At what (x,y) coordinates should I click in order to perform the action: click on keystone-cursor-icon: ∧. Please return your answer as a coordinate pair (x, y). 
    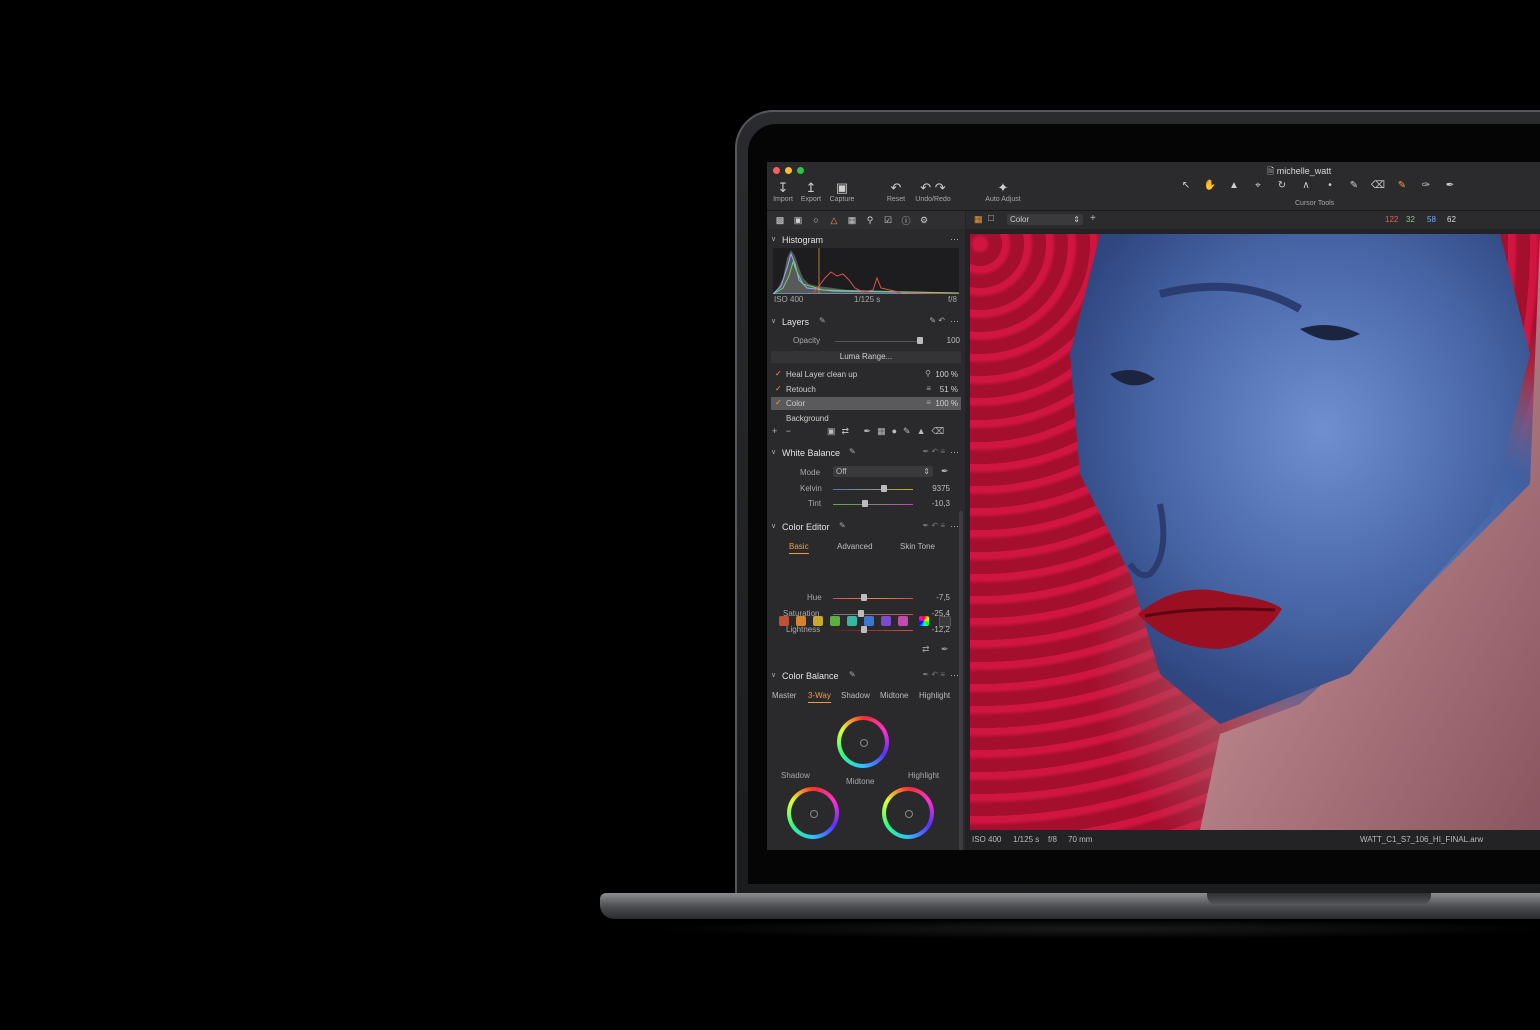
    Looking at the image, I should click on (1306, 188).